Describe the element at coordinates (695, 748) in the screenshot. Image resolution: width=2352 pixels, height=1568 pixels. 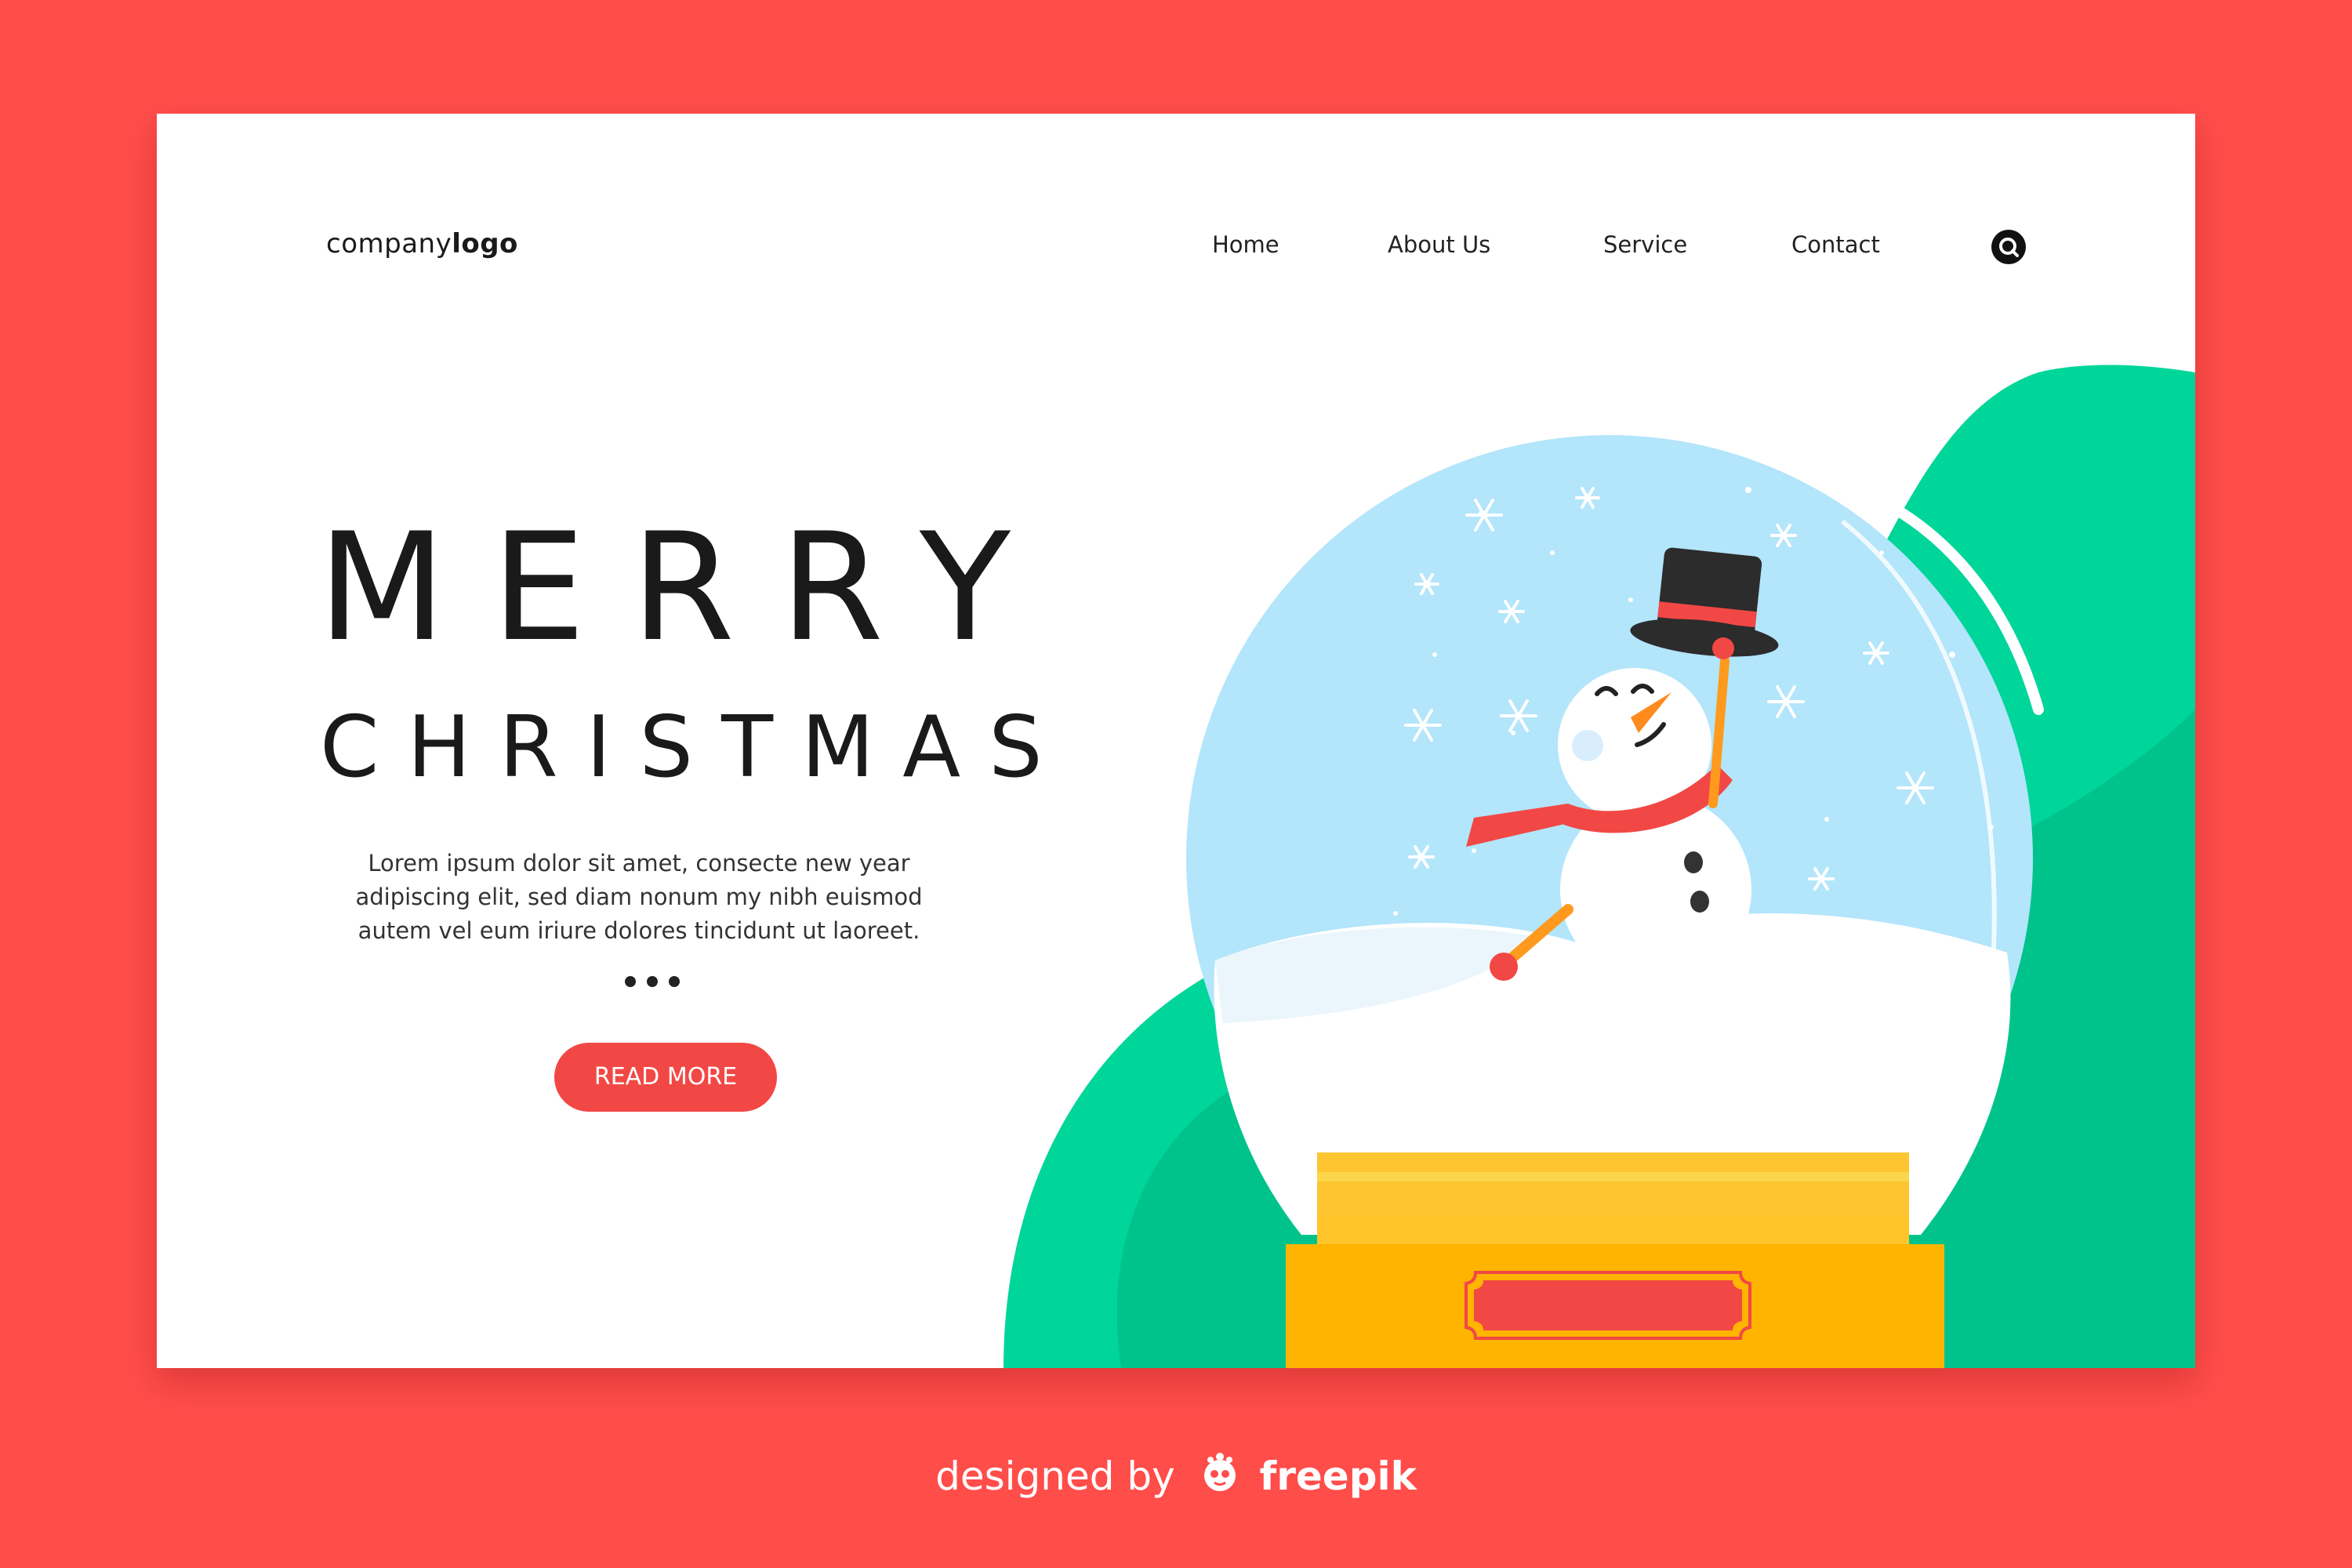
I see `hero-title-line2: CHRISTMAS` at that location.